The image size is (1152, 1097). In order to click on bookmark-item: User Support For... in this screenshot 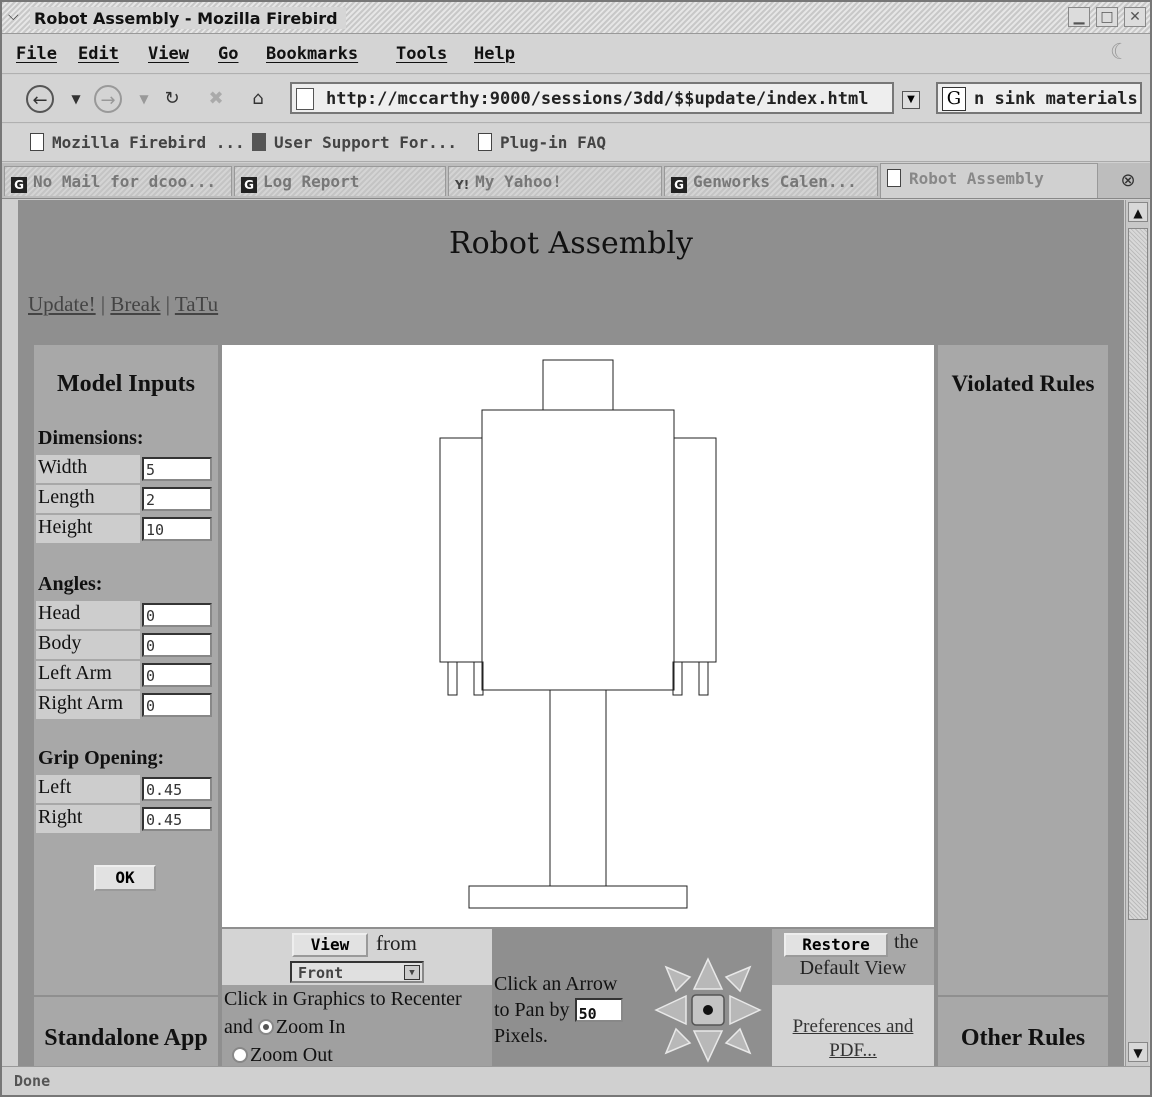, I will do `click(354, 142)`.